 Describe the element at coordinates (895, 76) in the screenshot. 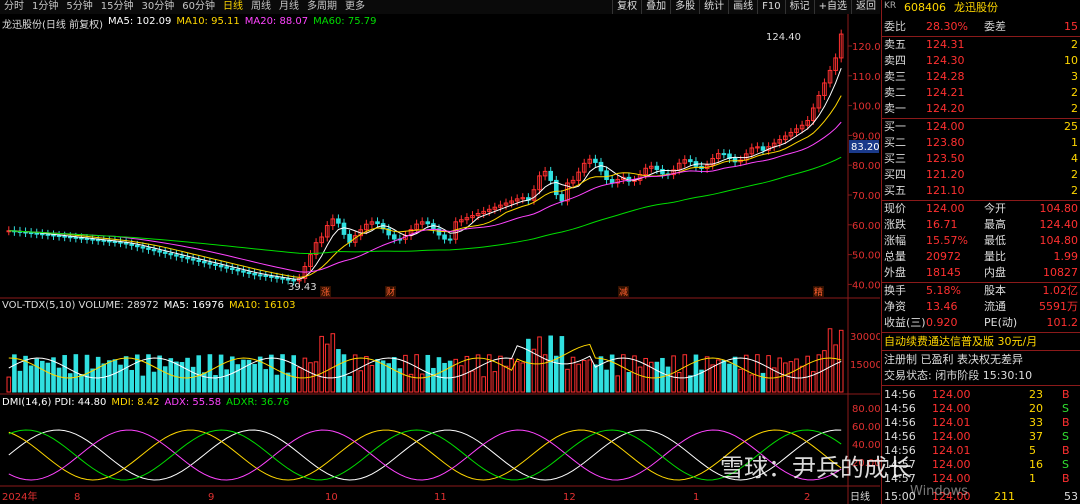

I see `level-label: 卖三` at that location.